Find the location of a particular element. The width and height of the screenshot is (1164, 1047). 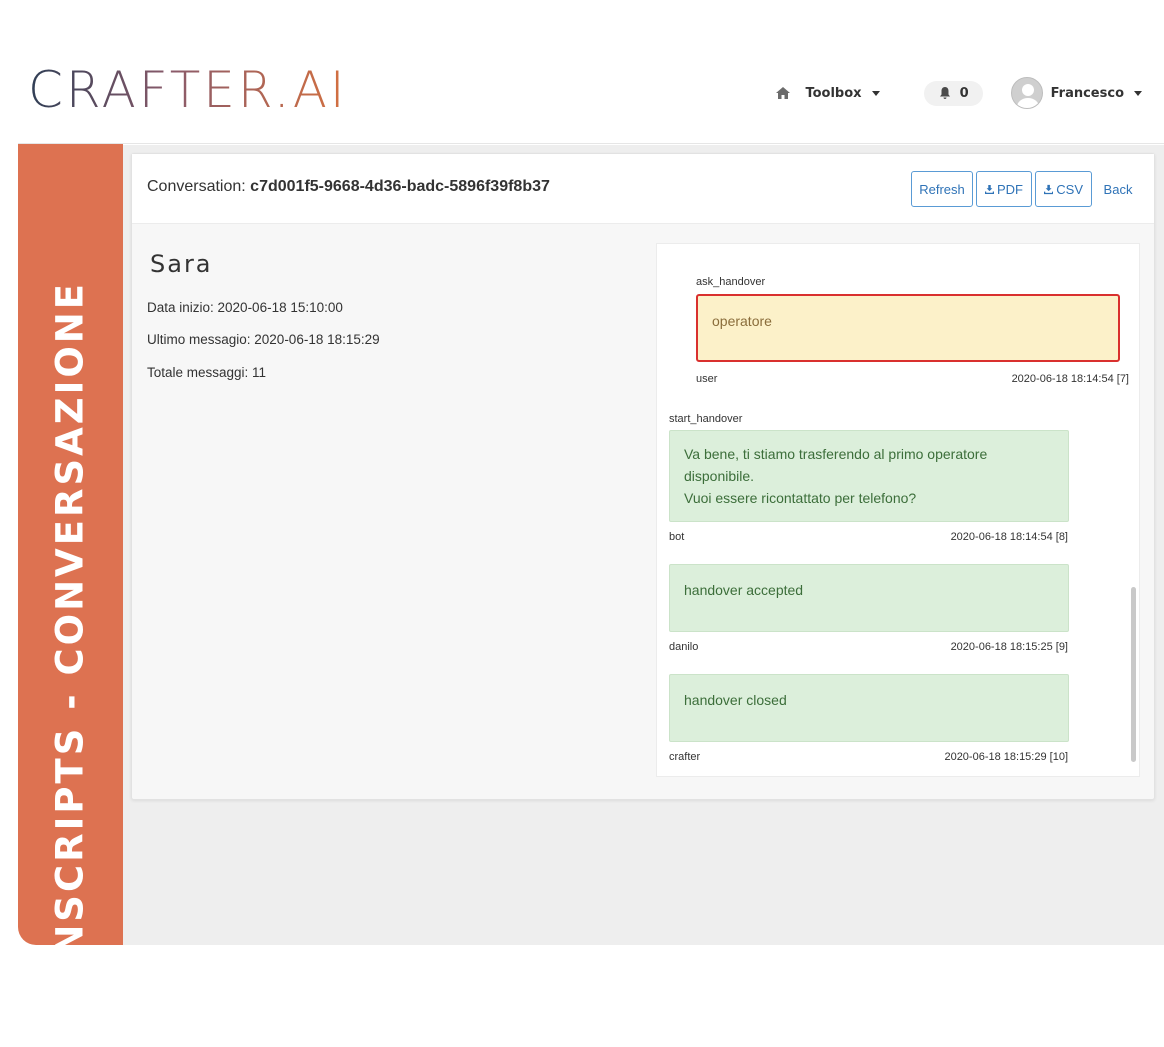

user-name: Francesco is located at coordinates (1087, 93).